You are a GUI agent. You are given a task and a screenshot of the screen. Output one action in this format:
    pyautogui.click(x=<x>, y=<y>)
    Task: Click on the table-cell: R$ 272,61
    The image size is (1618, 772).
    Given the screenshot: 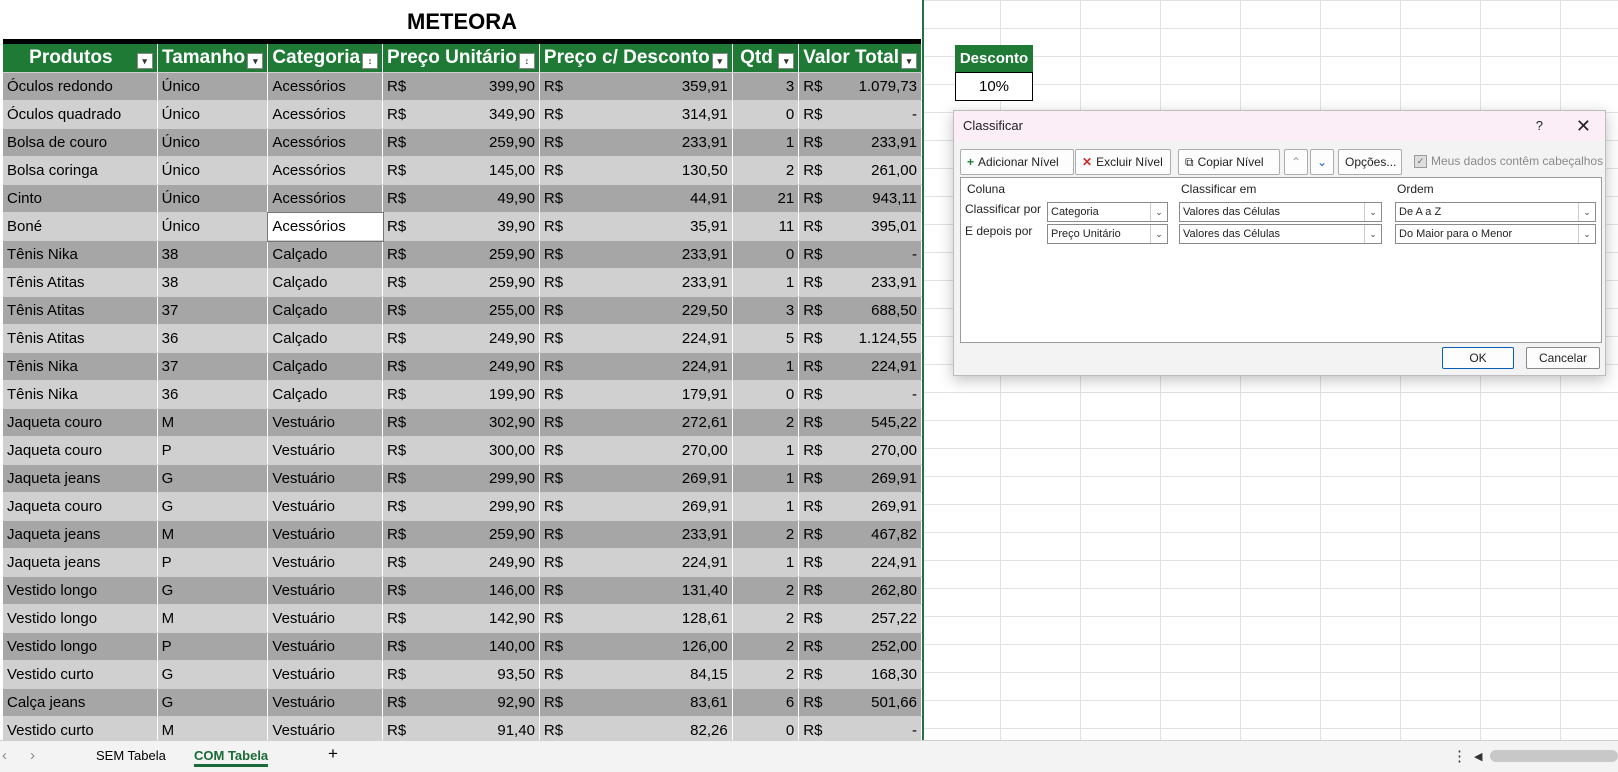 What is the action you would take?
    pyautogui.click(x=636, y=422)
    